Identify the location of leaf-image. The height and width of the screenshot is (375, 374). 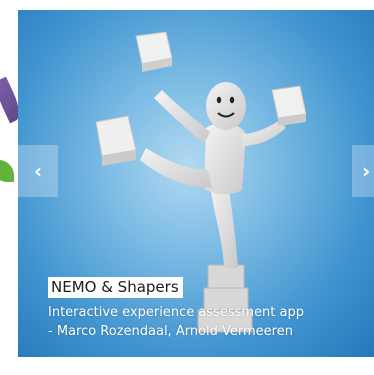
(7, 171).